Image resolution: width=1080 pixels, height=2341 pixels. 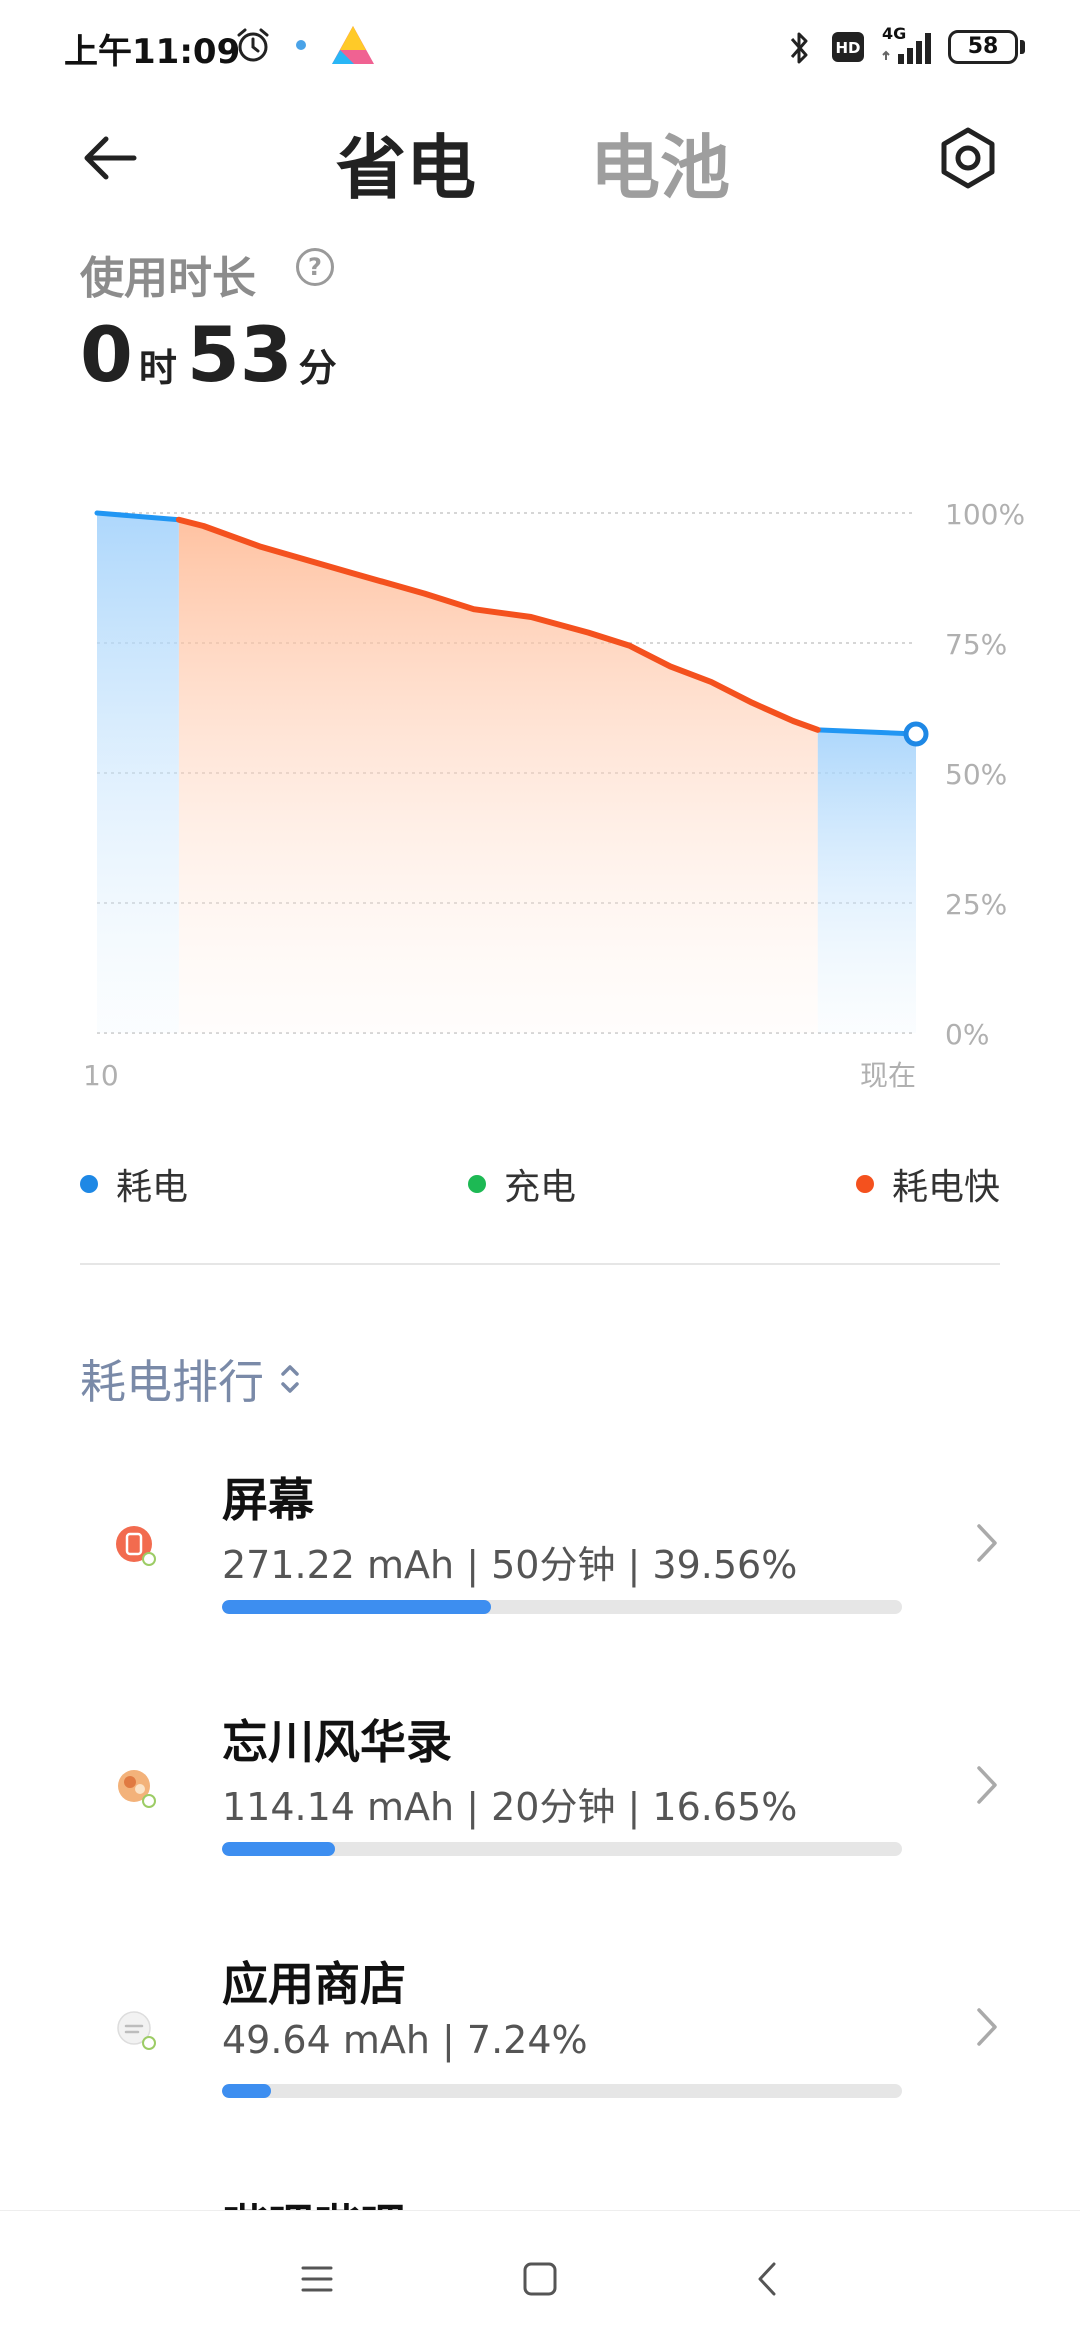 I want to click on x-tick-label: 10, so click(x=101, y=1075).